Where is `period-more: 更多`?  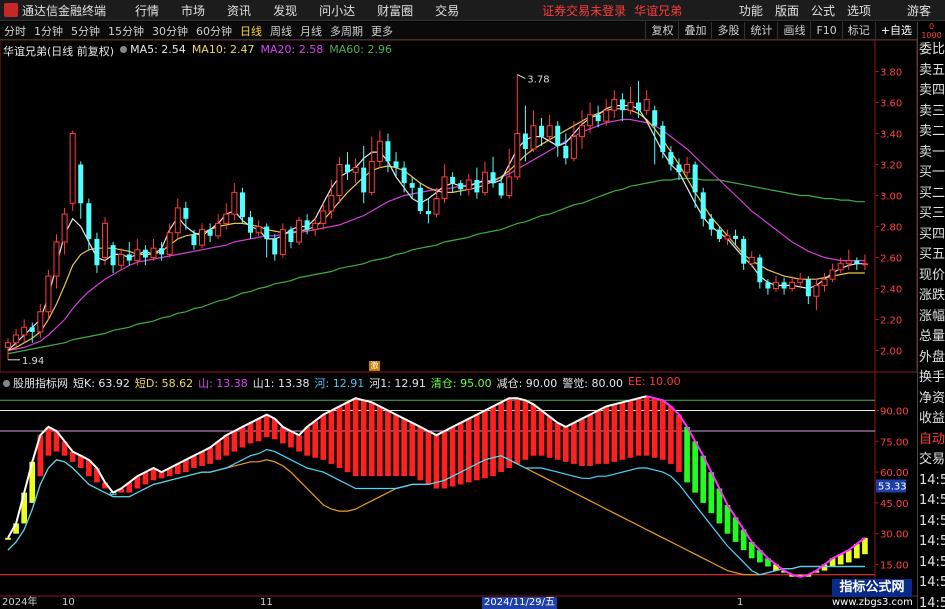 period-more: 更多 is located at coordinates (382, 31).